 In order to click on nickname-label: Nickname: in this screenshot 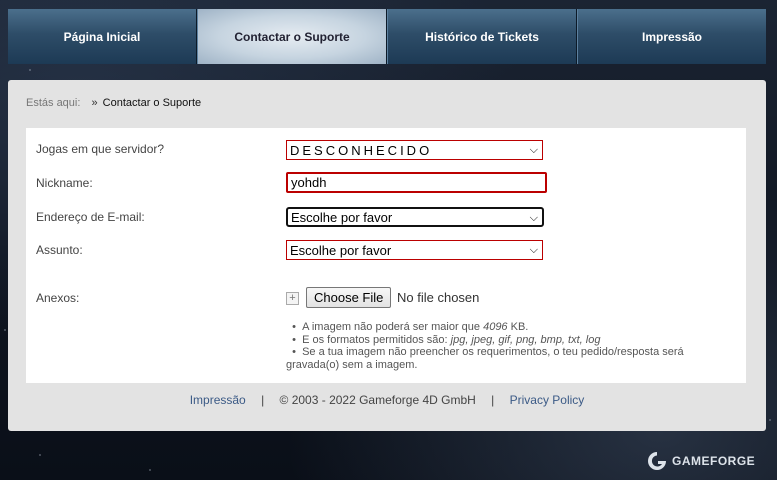, I will do `click(64, 183)`.